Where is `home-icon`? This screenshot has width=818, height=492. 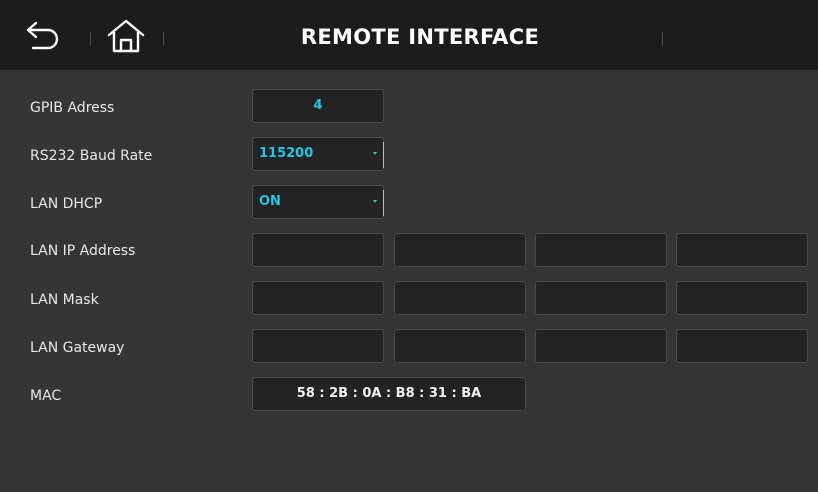
home-icon is located at coordinates (126, 36).